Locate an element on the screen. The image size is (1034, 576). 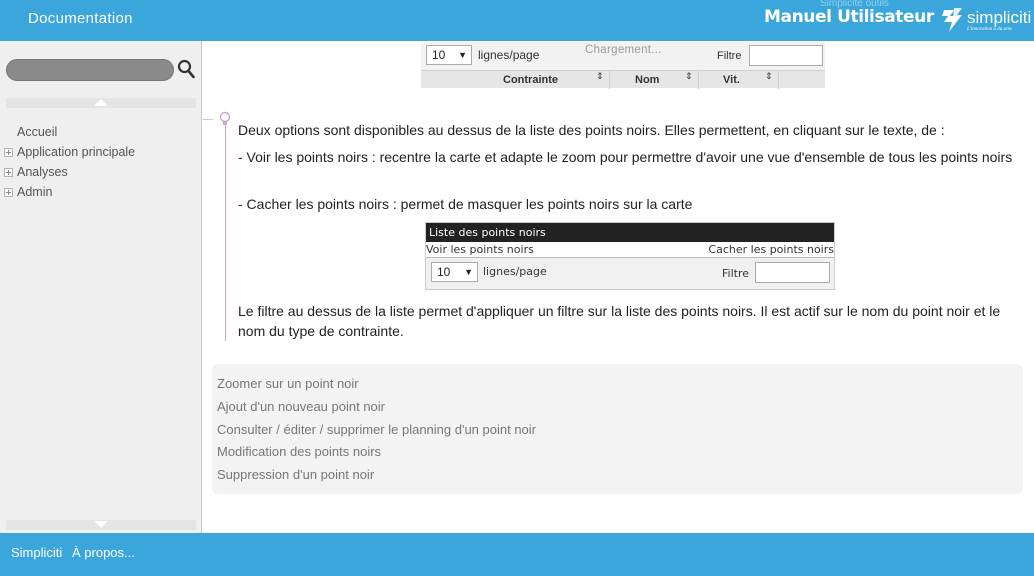
sidebar-item-accueil: Accueil is located at coordinates (69, 135).